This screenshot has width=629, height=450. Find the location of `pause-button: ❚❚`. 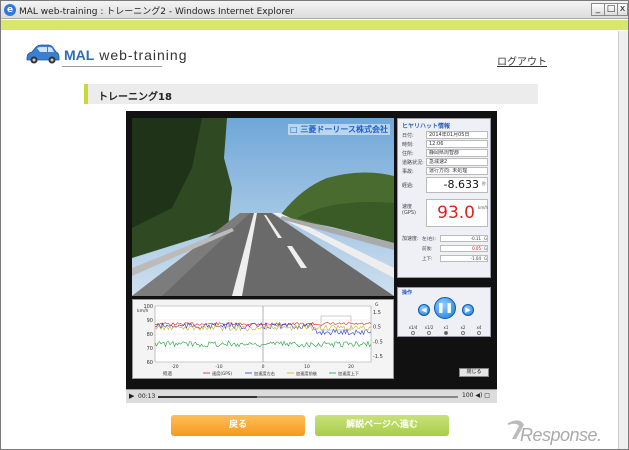

pause-button: ❚❚ is located at coordinates (445, 308).